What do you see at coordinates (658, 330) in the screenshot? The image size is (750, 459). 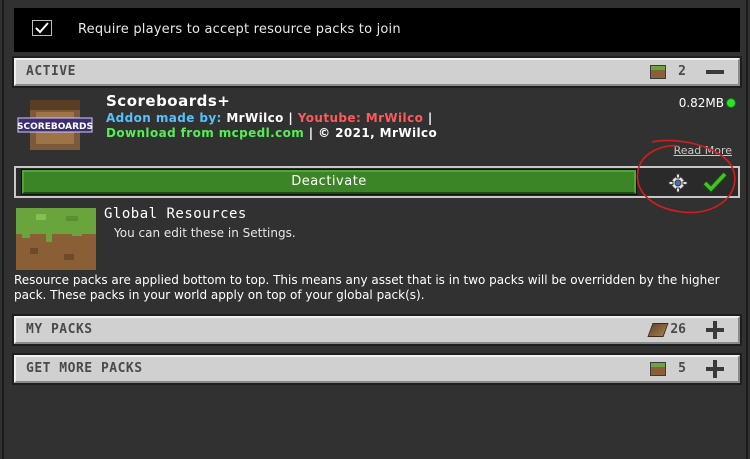 I see `book-icon` at bounding box center [658, 330].